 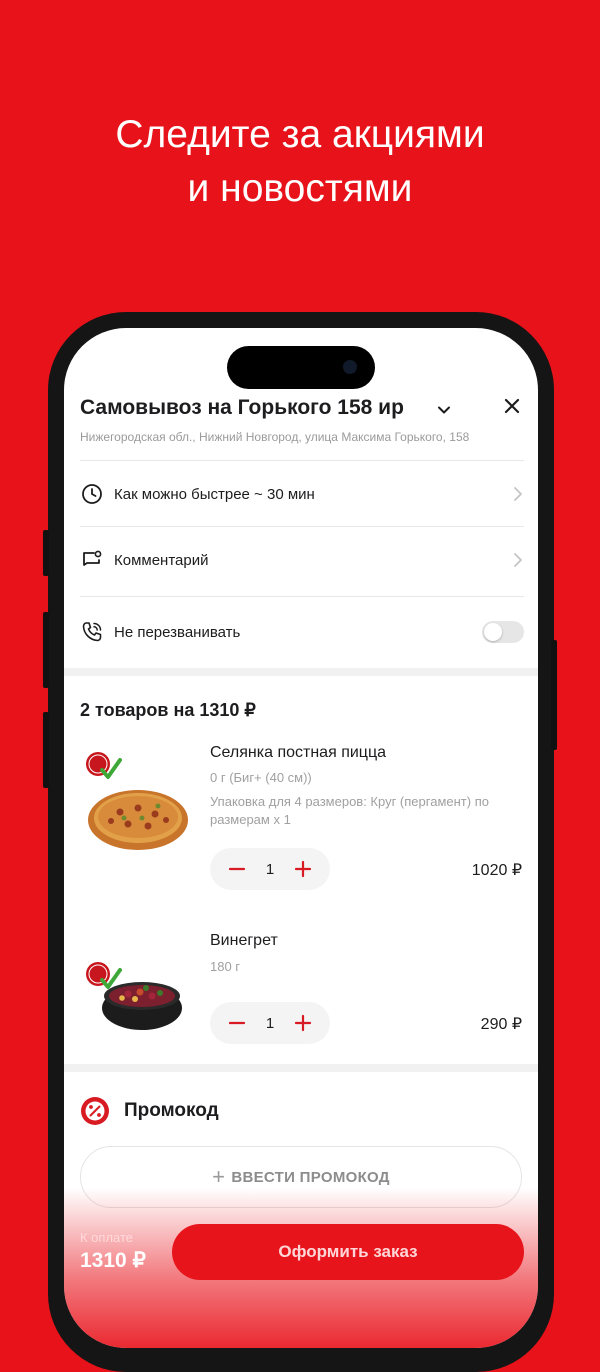 I want to click on promo-headline-line1: Следите за акциями, so click(x=300, y=134).